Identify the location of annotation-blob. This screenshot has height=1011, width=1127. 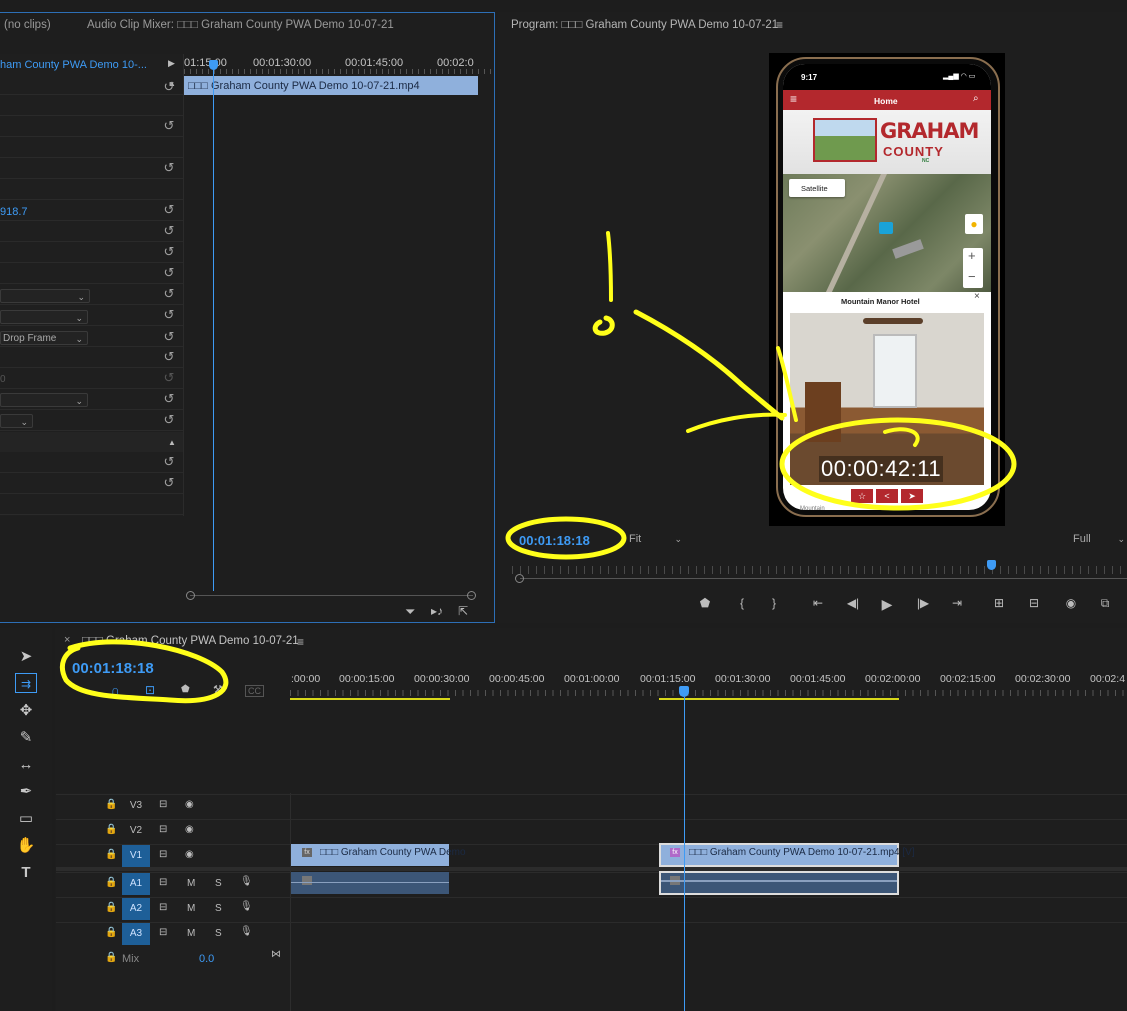
(603, 325).